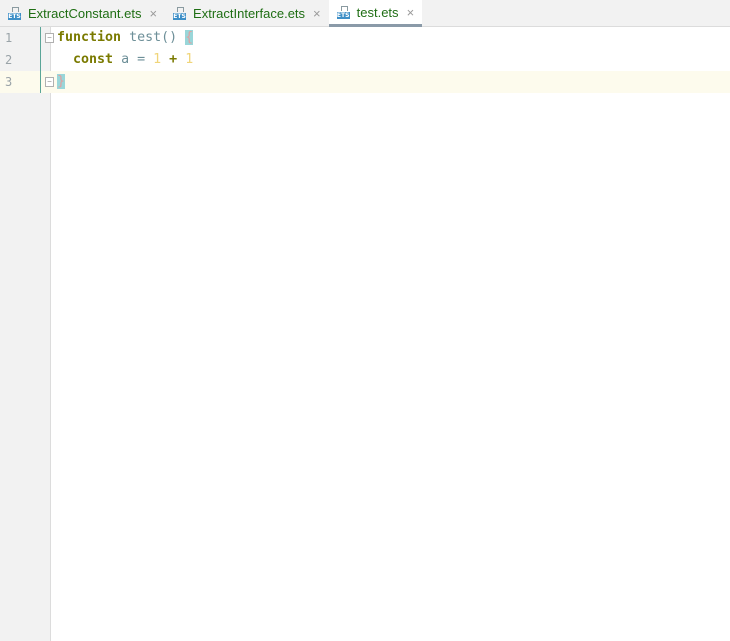 The image size is (730, 641). Describe the element at coordinates (40, 60) in the screenshot. I see `change-marker` at that location.